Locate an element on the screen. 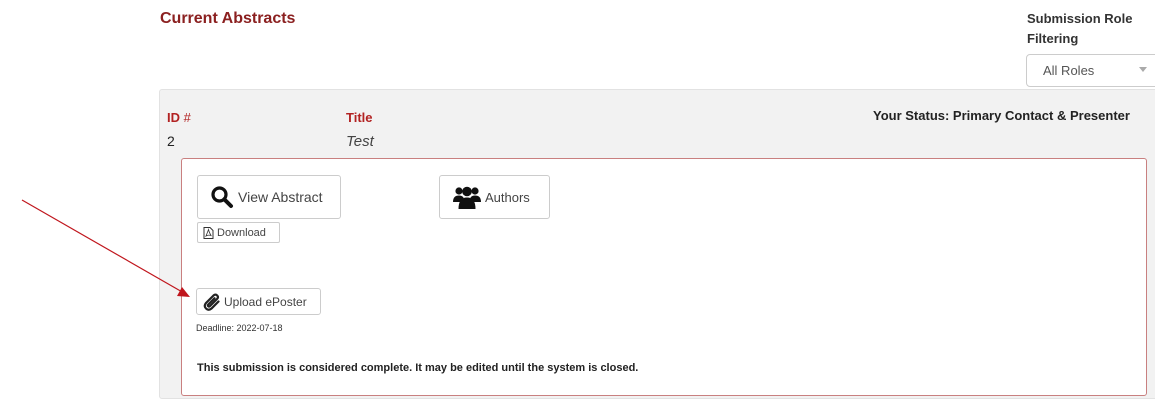 The height and width of the screenshot is (399, 1155). annotation-arrow is located at coordinates (105, 248).